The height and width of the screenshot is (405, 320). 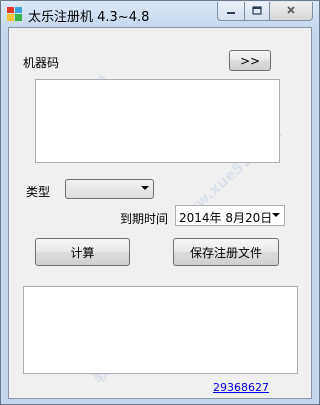 I want to click on type-dropdown, so click(x=109, y=189).